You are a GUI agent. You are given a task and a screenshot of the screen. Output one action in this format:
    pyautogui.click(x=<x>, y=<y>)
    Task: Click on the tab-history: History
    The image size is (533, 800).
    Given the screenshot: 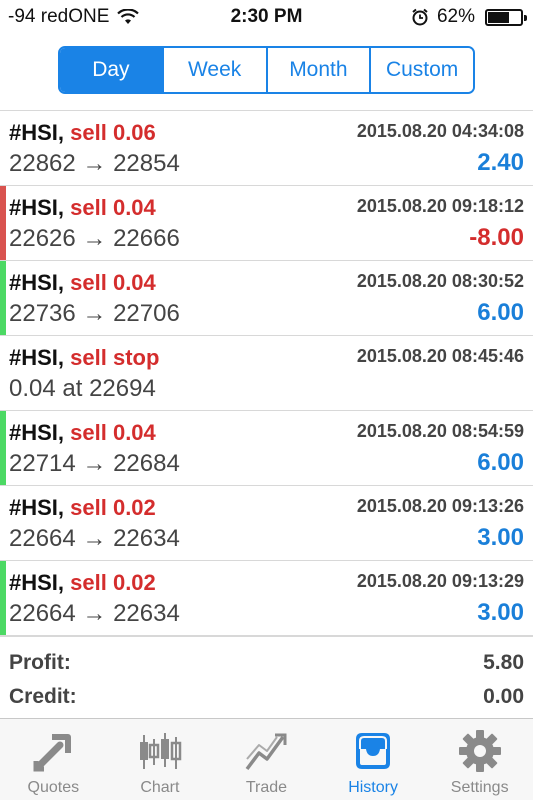 What is the action you would take?
    pyautogui.click(x=373, y=759)
    